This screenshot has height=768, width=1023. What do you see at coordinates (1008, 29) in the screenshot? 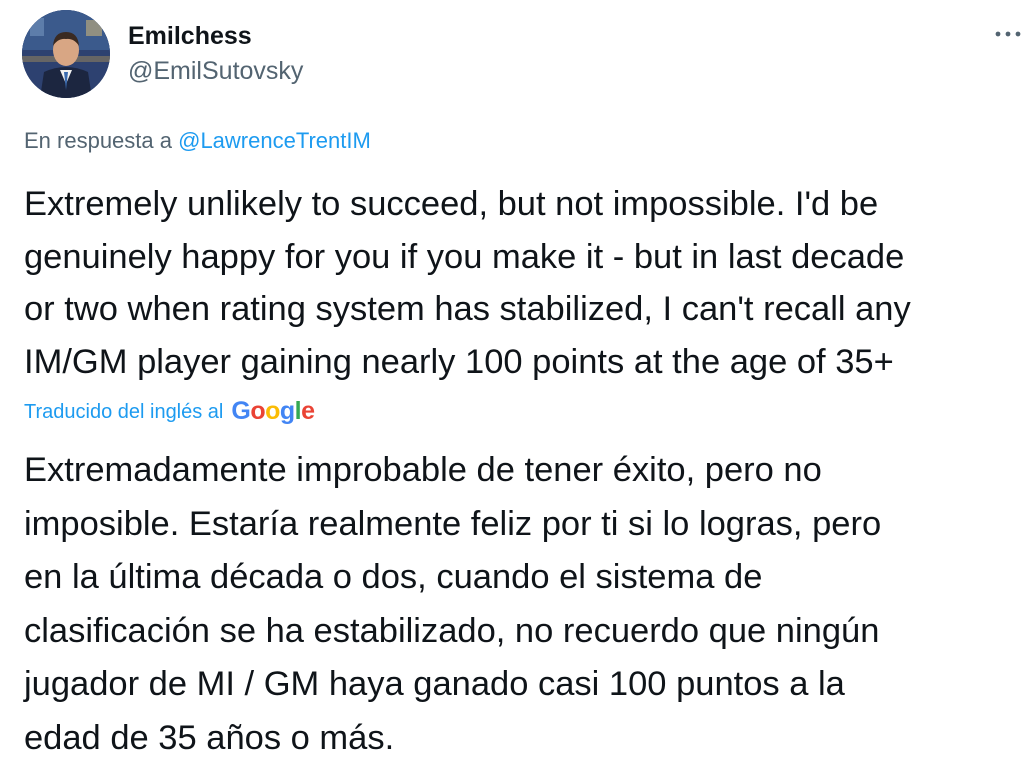
I see `more-options-button` at bounding box center [1008, 29].